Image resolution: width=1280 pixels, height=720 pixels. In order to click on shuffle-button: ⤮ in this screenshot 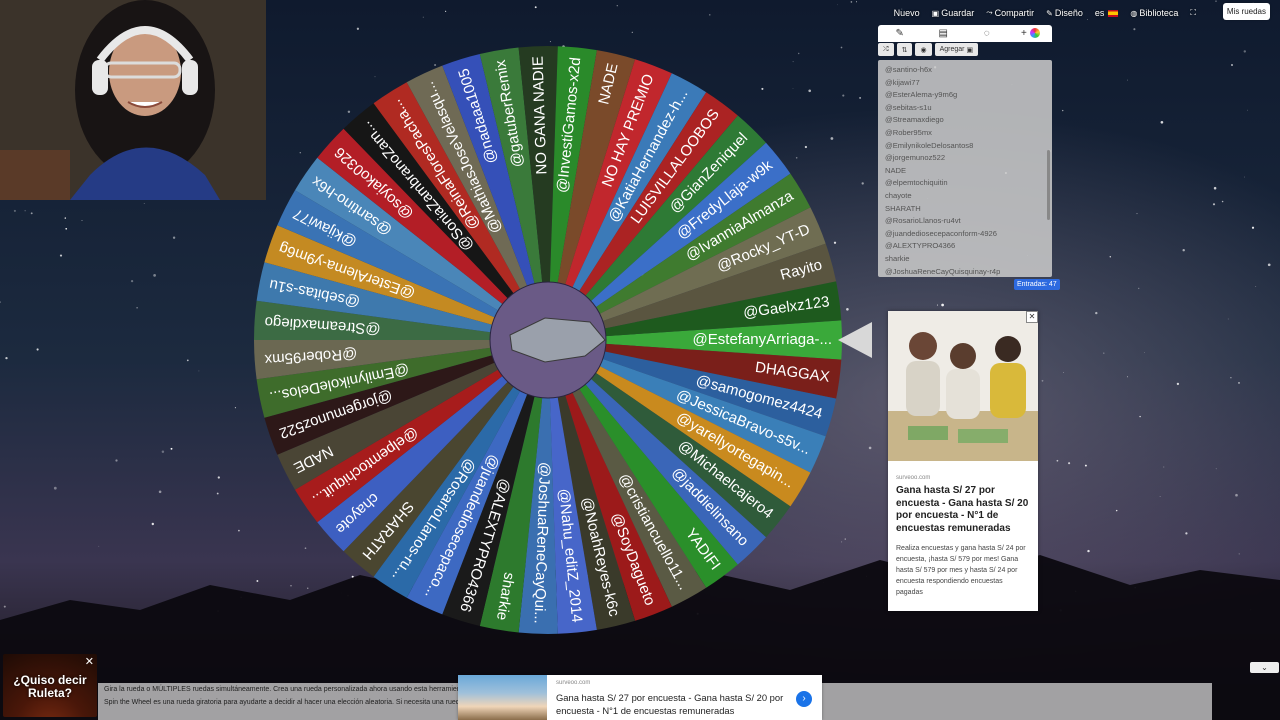, I will do `click(886, 49)`.